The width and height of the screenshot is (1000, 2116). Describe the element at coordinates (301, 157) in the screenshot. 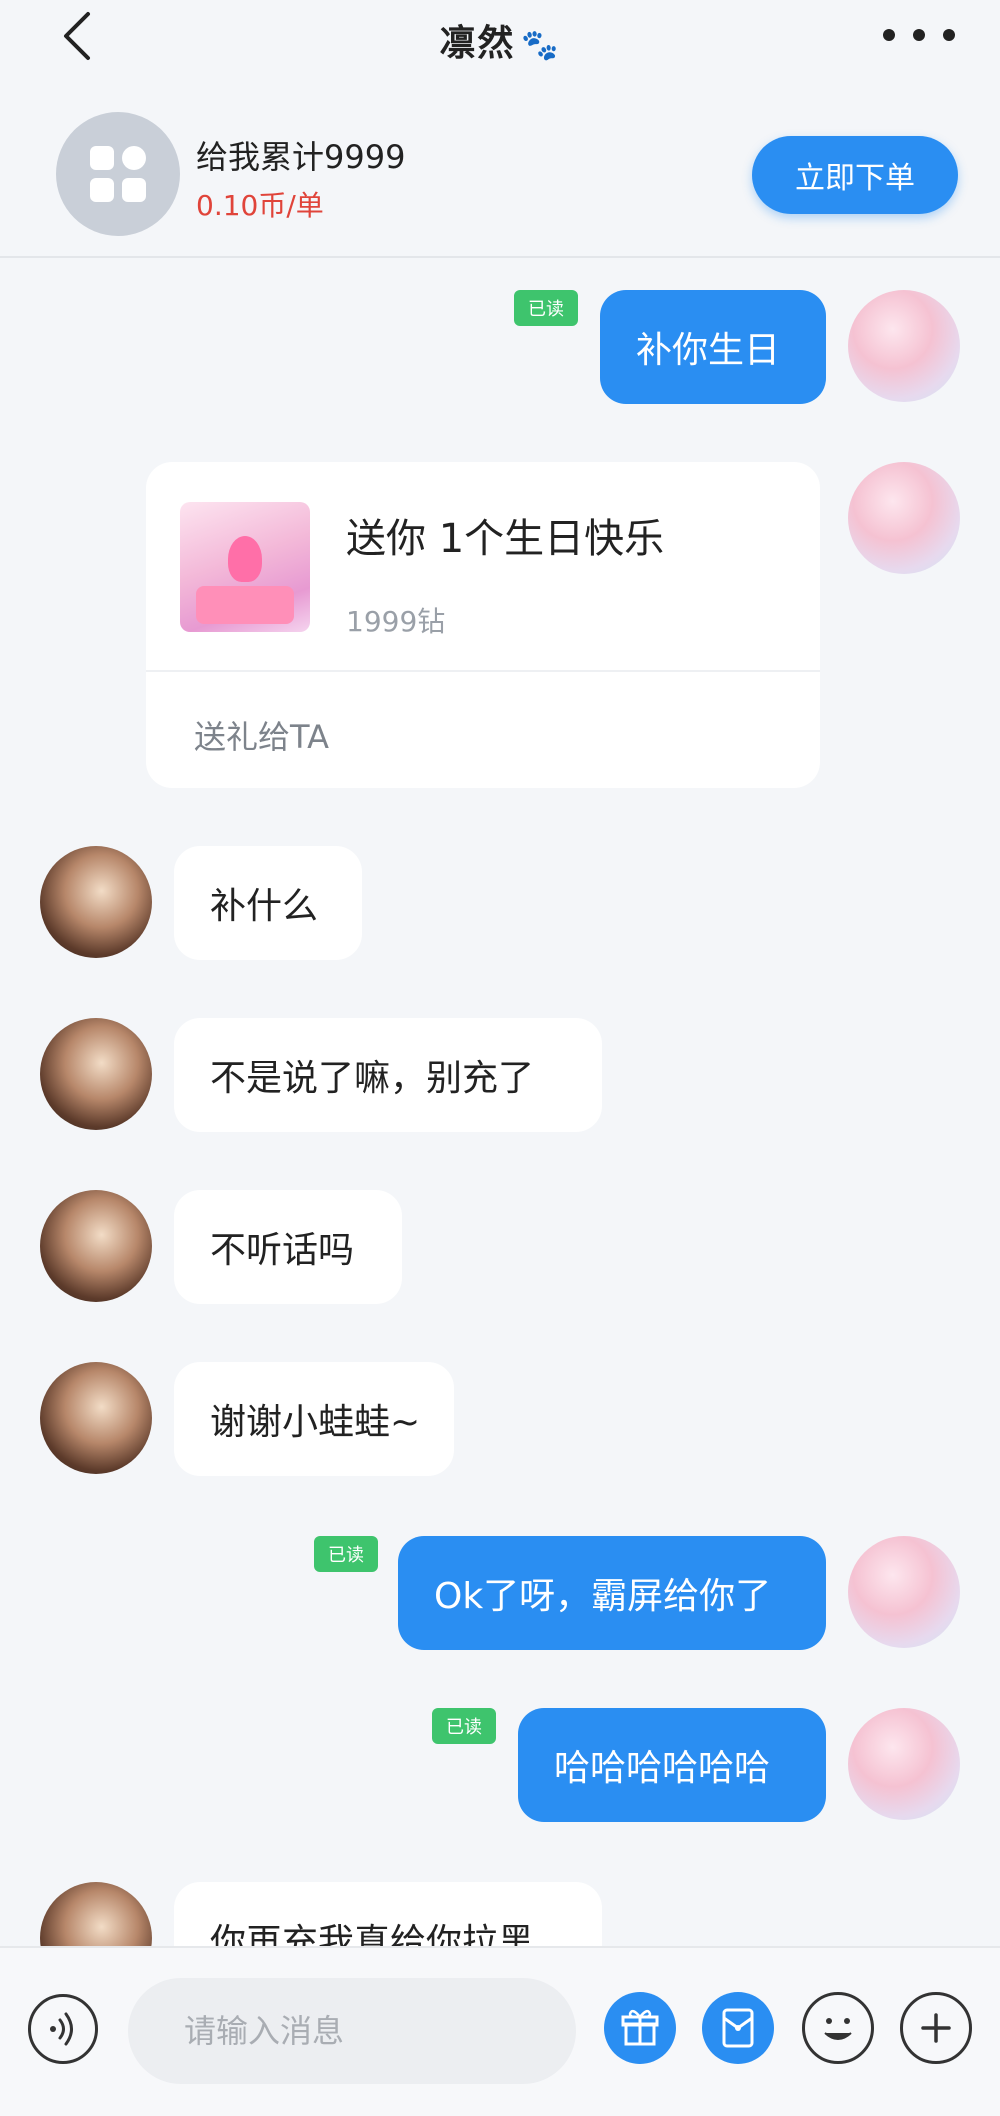

I see `service-name: 给我累计9999` at that location.